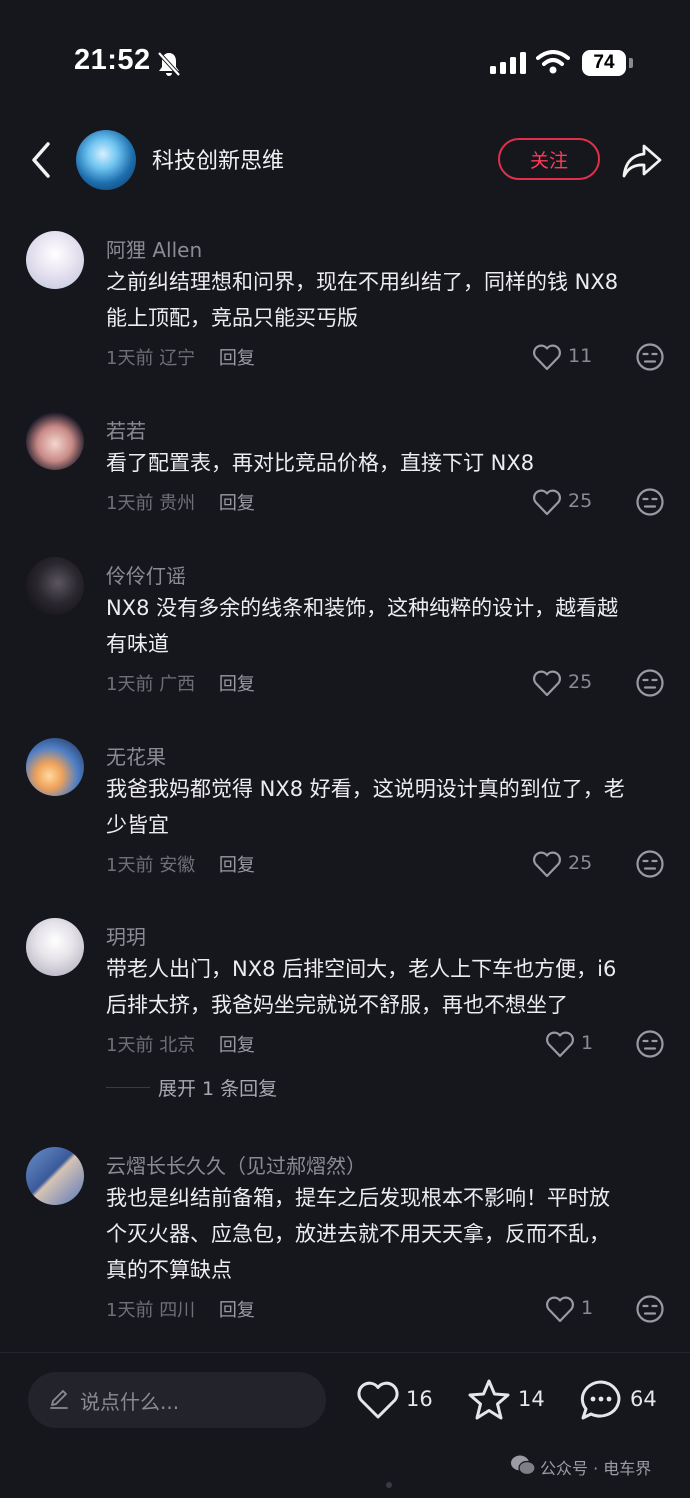 The width and height of the screenshot is (690, 1498). I want to click on post-favorite-count: 14, so click(531, 1399).